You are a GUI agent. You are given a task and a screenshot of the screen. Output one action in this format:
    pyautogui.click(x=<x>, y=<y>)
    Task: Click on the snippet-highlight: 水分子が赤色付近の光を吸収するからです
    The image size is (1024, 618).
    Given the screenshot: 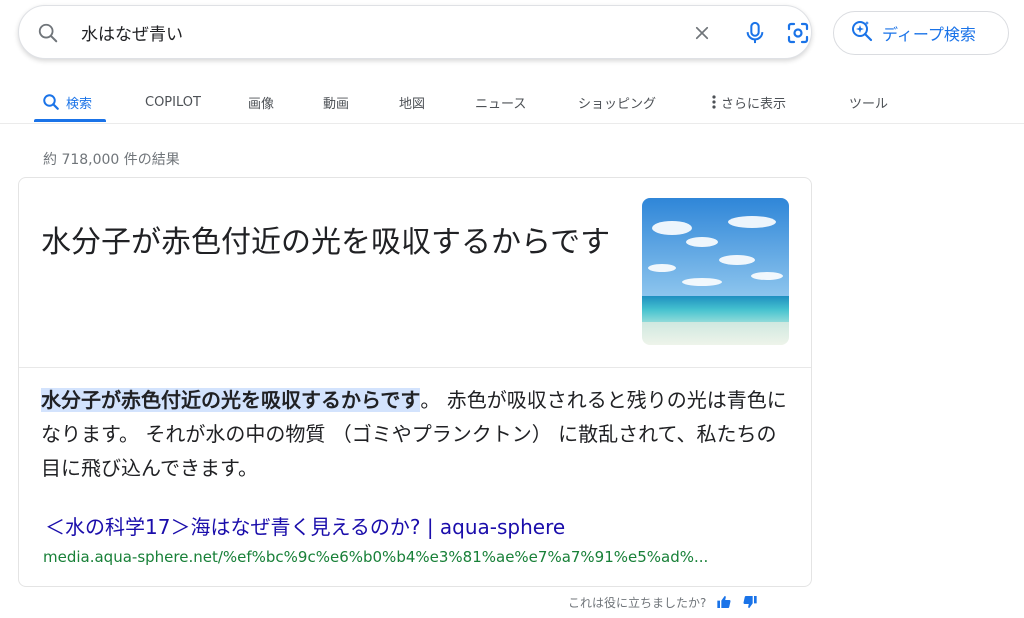 What is the action you would take?
    pyautogui.click(x=231, y=400)
    